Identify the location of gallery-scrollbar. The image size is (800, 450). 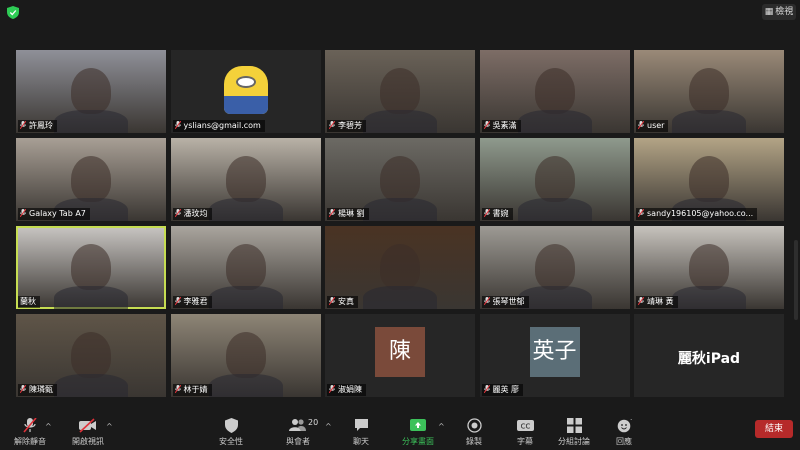
(796, 280).